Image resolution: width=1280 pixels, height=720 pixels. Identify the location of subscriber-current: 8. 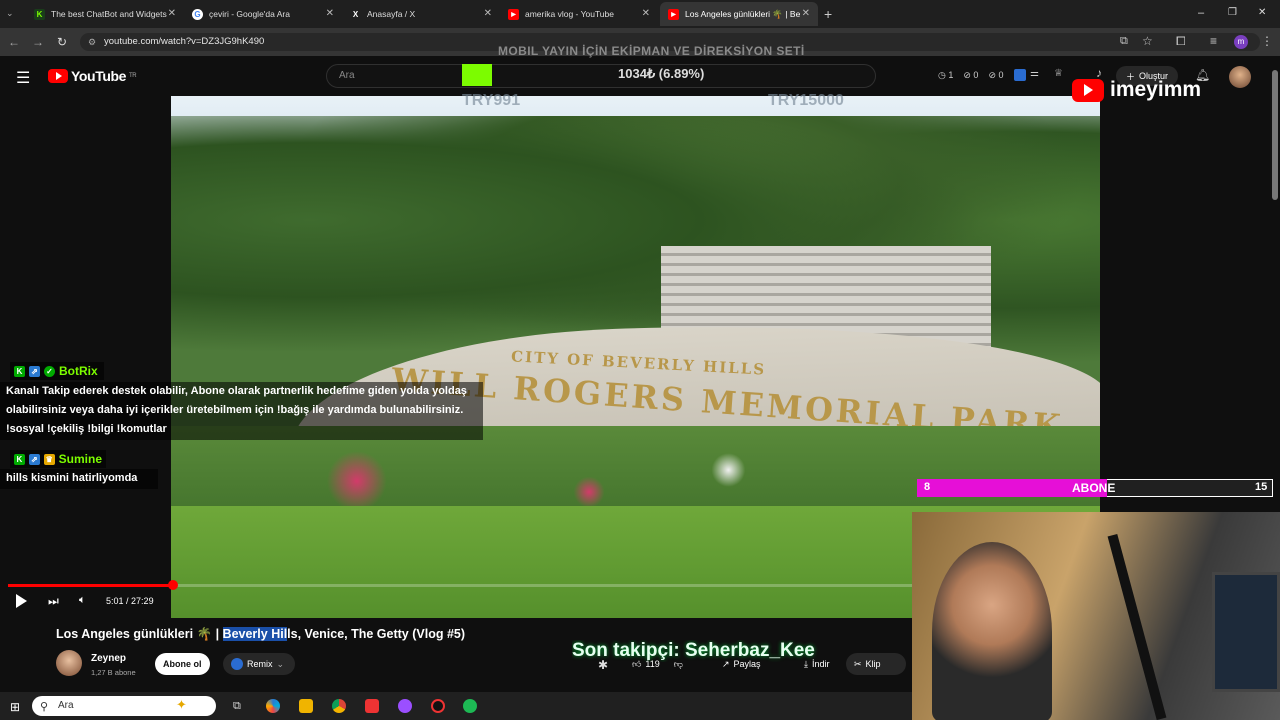
(927, 487).